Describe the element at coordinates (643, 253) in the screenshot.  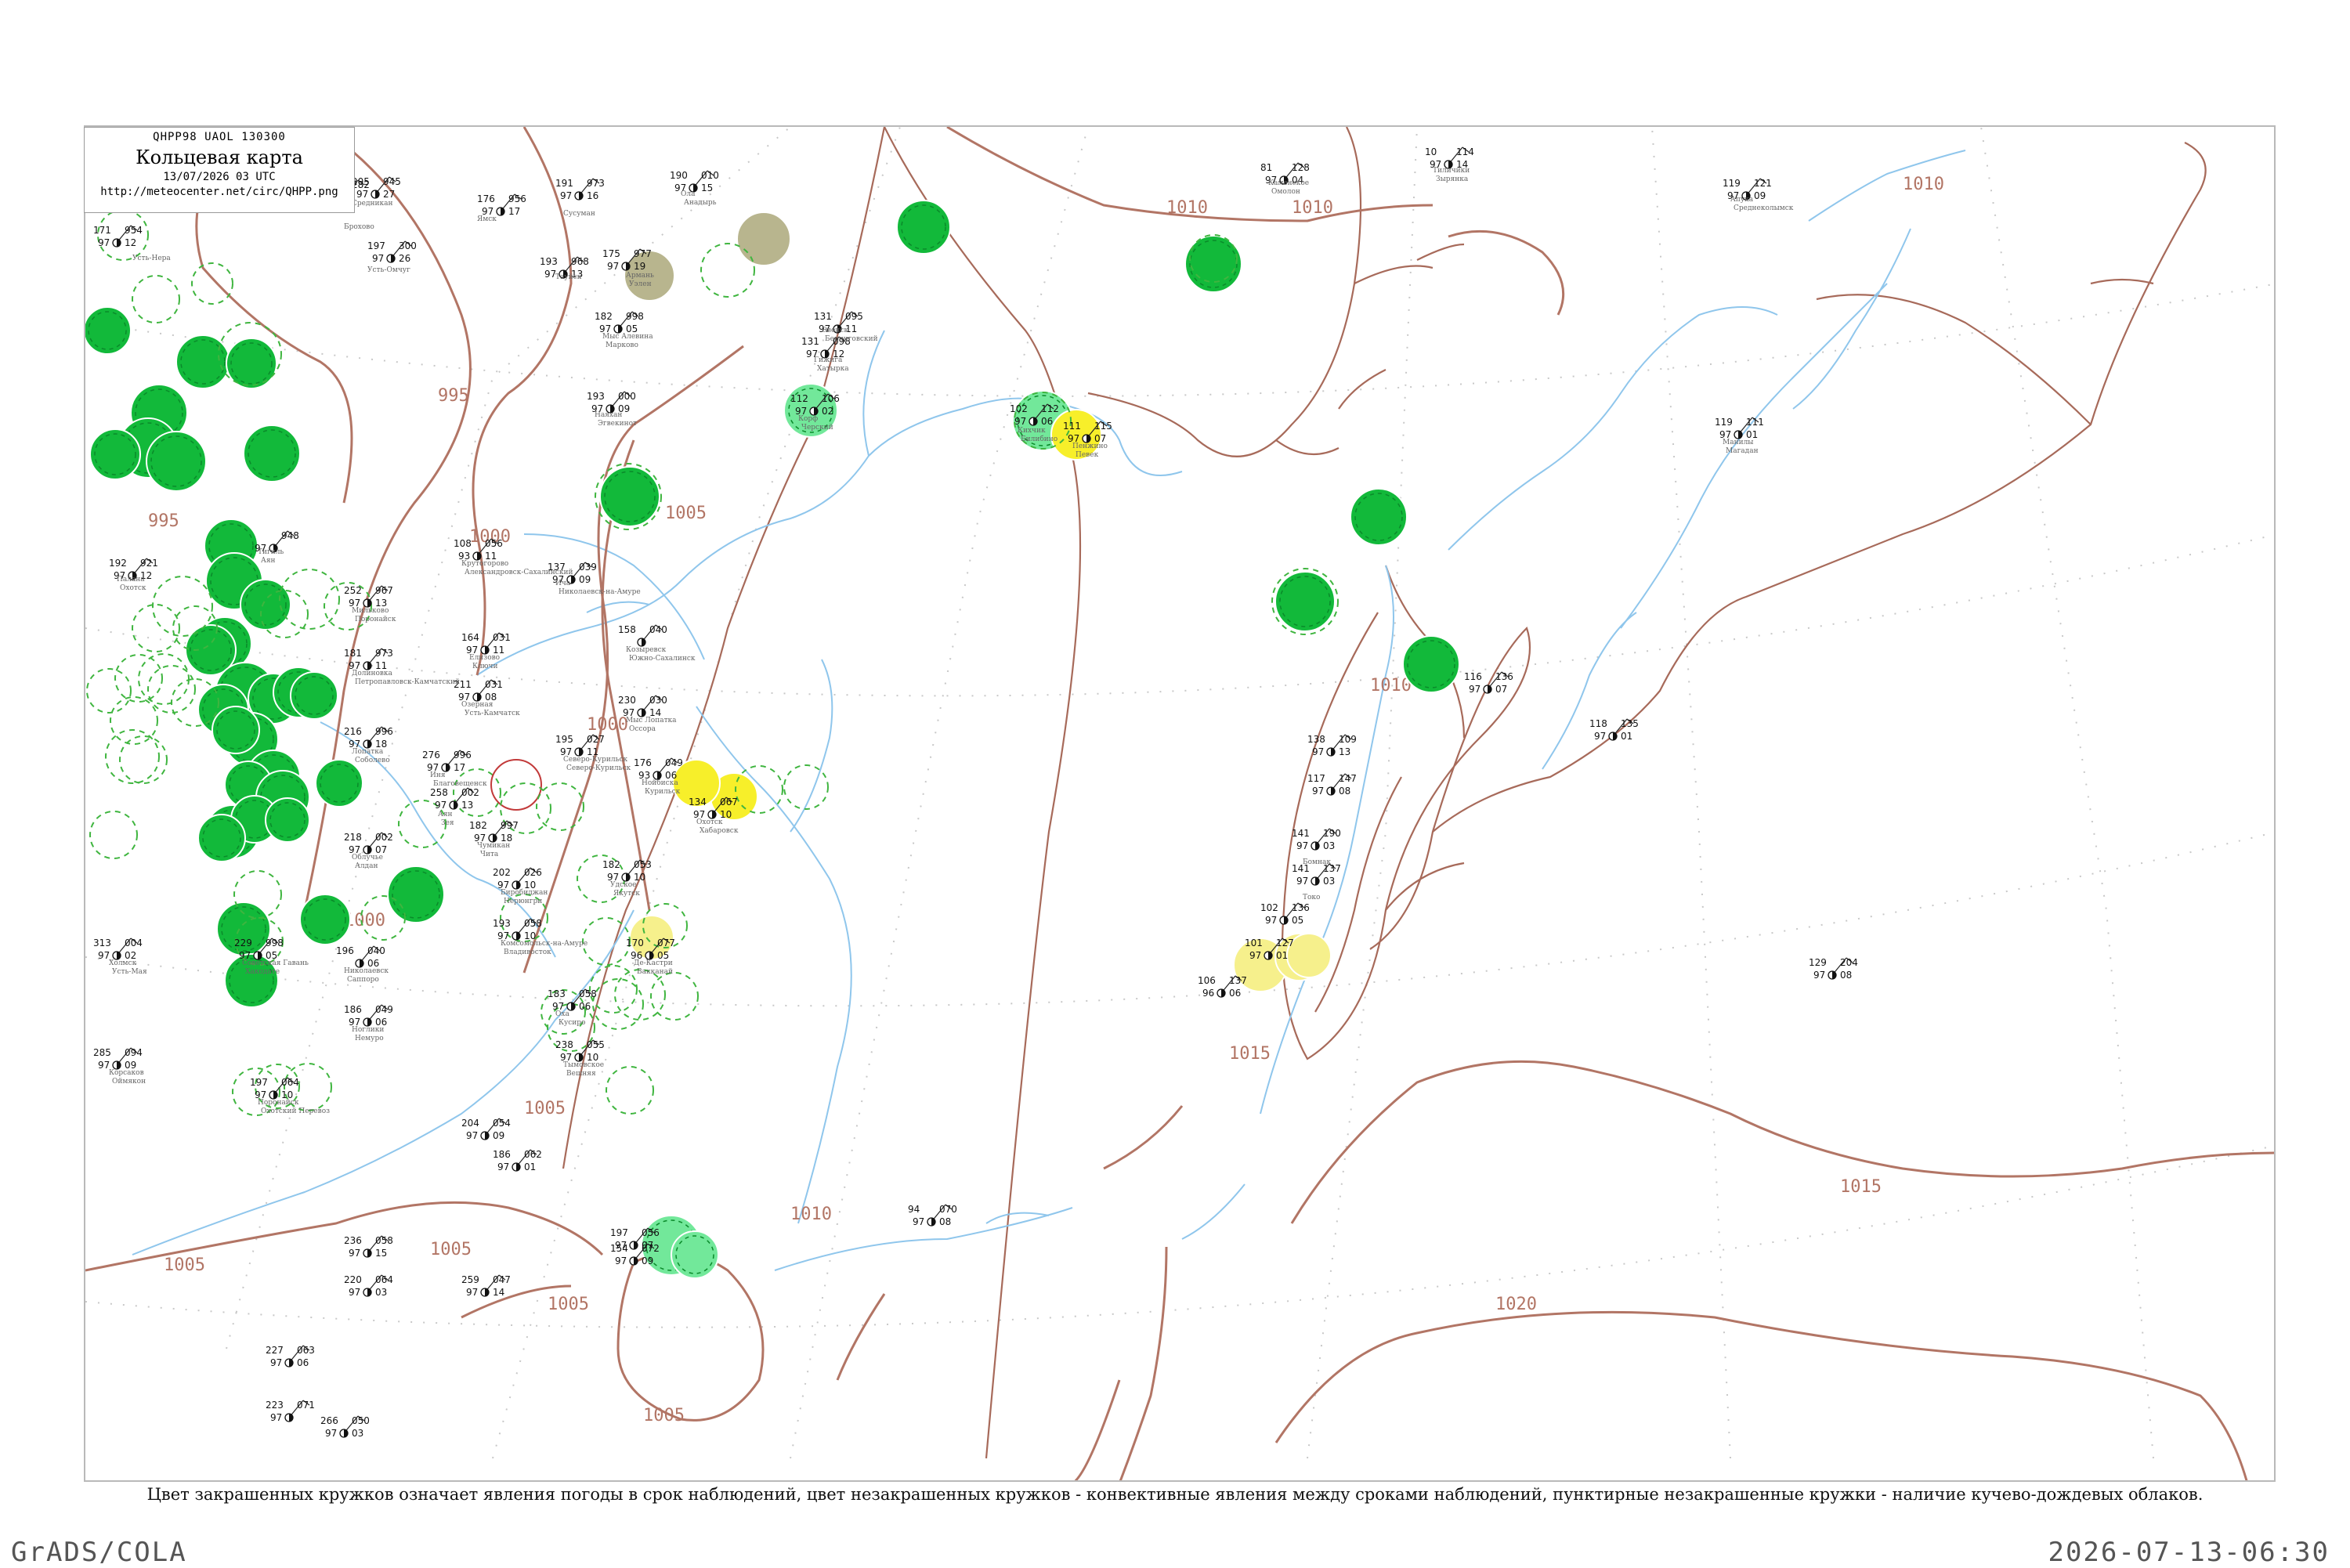
I see `station-pressure: 977` at that location.